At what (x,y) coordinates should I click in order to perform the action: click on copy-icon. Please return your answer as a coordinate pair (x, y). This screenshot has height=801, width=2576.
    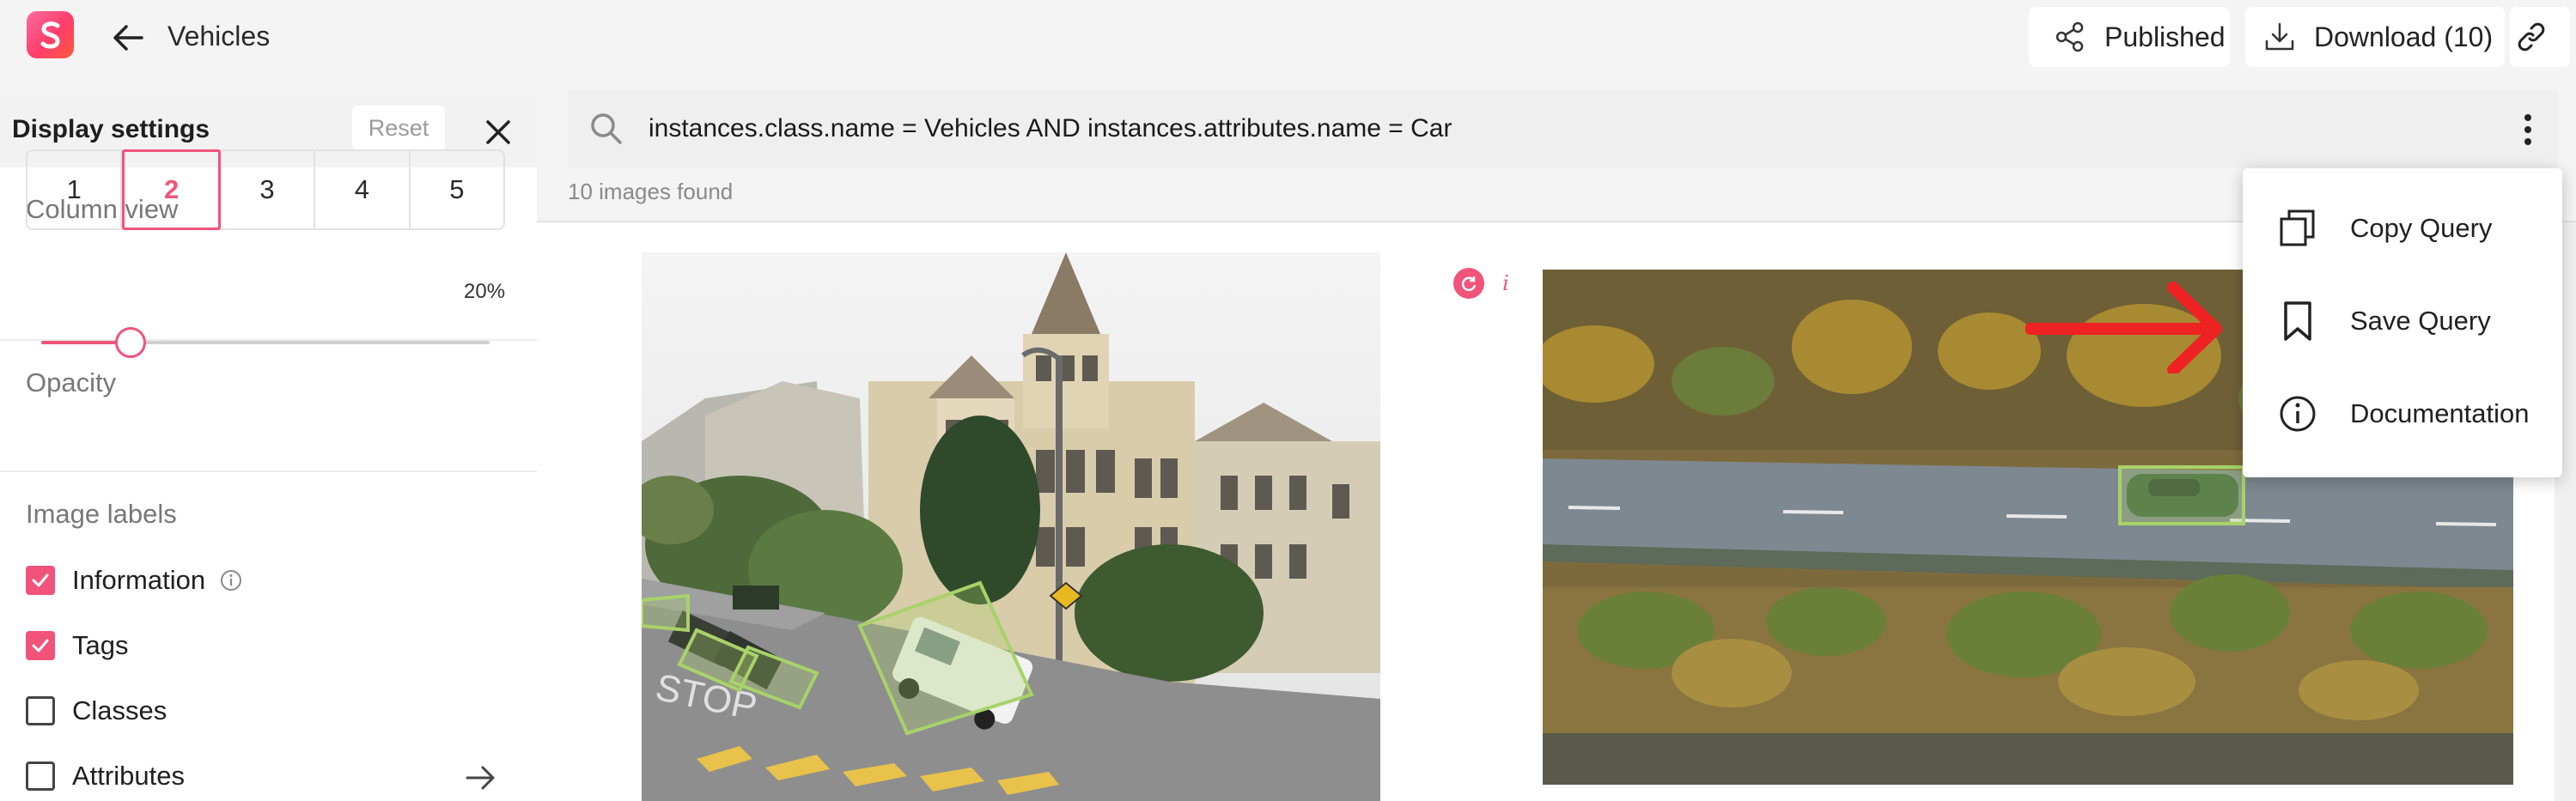
    Looking at the image, I should click on (2297, 227).